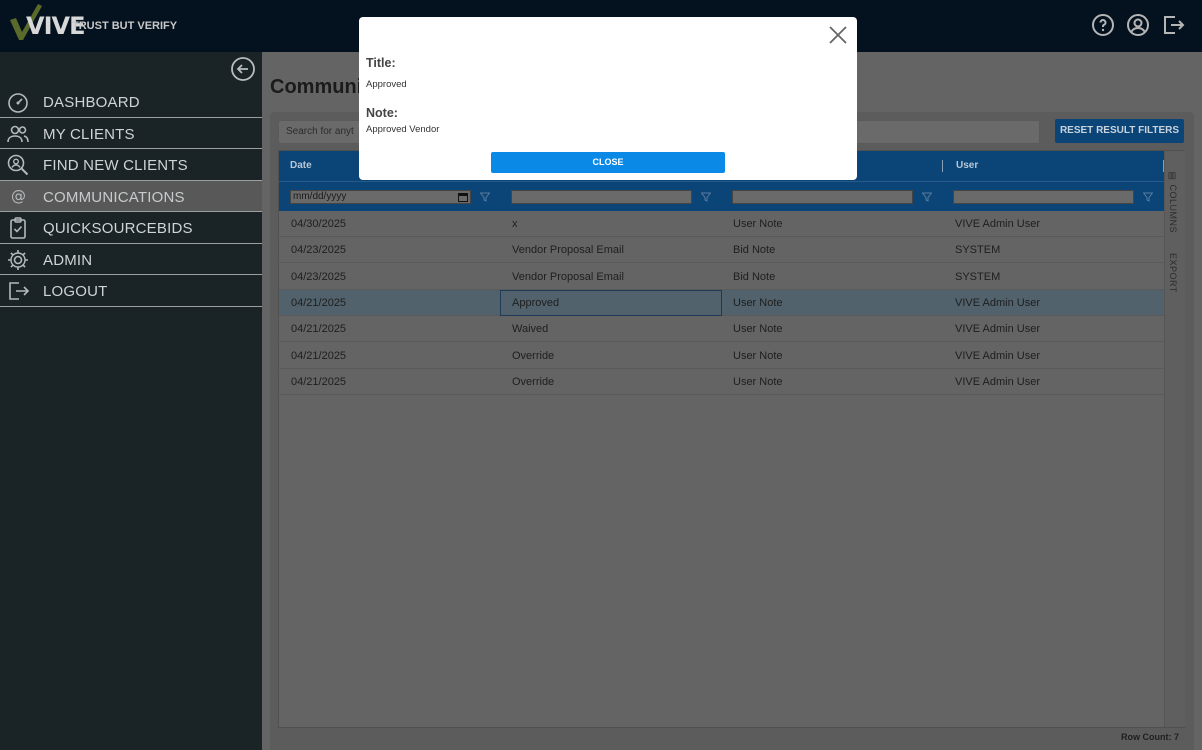  I want to click on tagline: TRUST BUT VERIFY, so click(125, 26).